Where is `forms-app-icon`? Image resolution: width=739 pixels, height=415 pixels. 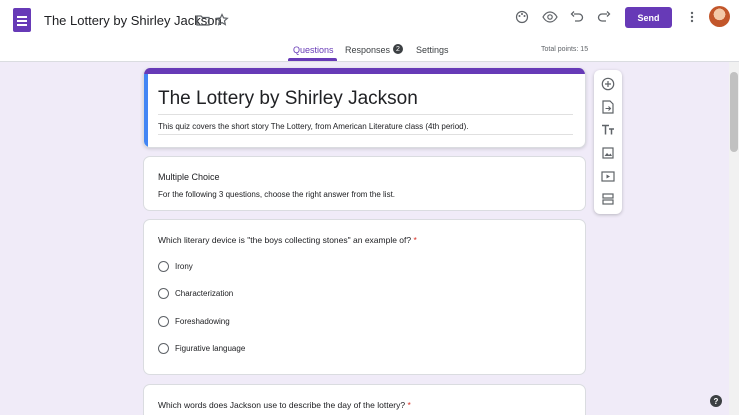 forms-app-icon is located at coordinates (22, 20).